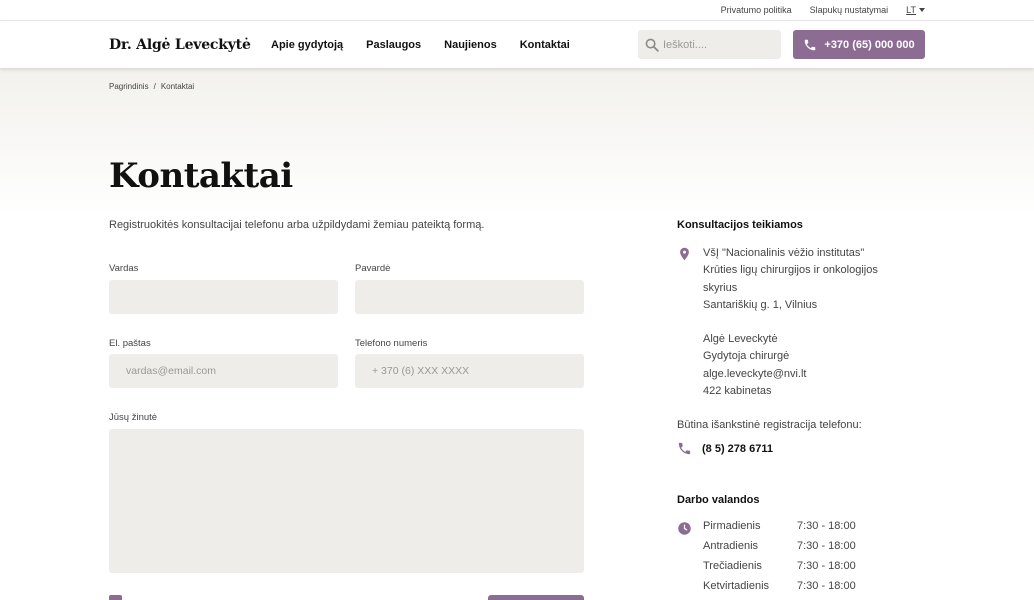  Describe the element at coordinates (779, 590) in the screenshot. I see `hours-row: Ketvirtadienis 7:30 - 18:00` at that location.